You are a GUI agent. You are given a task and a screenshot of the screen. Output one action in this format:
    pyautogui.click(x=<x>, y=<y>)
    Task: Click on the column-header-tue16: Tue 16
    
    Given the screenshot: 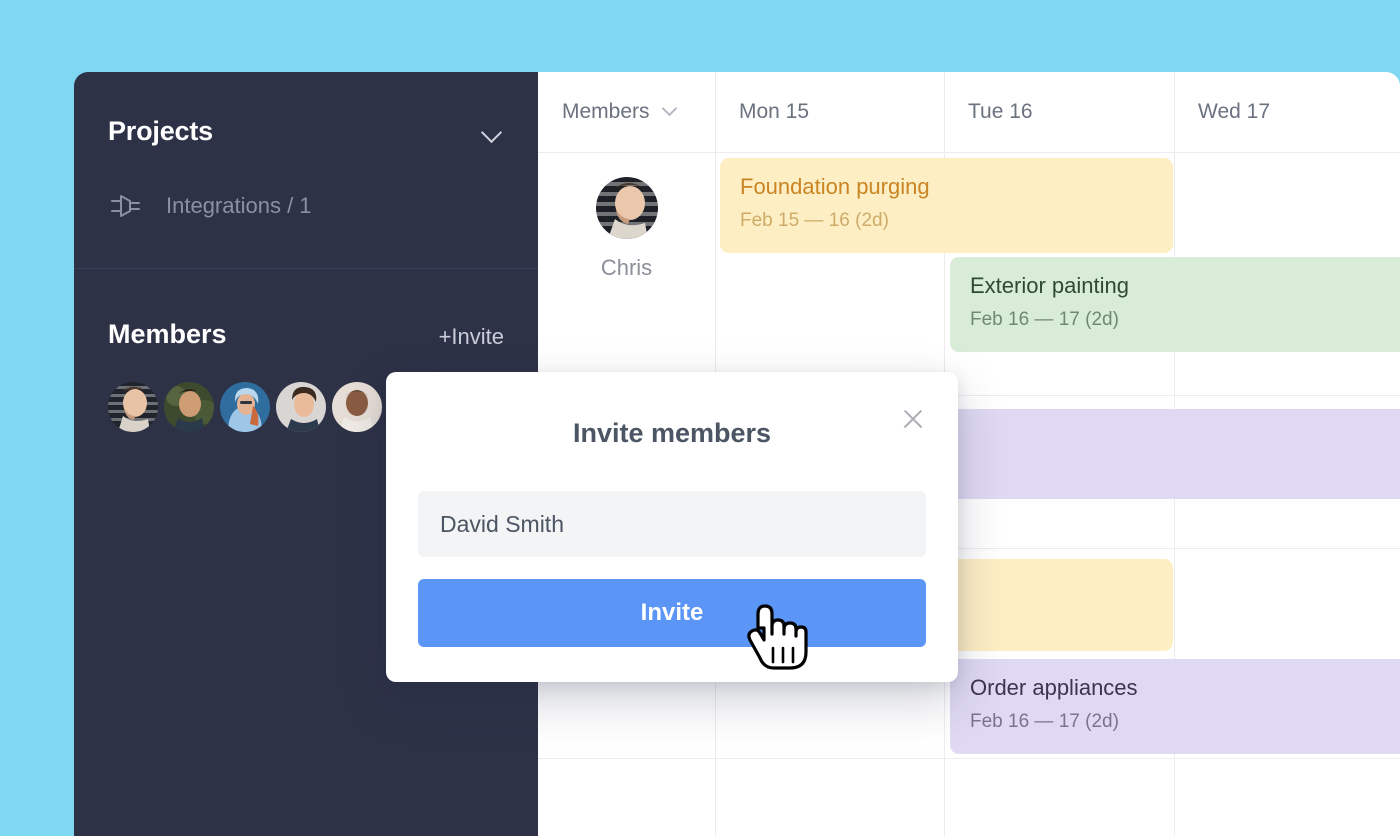 What is the action you would take?
    pyautogui.click(x=1000, y=111)
    